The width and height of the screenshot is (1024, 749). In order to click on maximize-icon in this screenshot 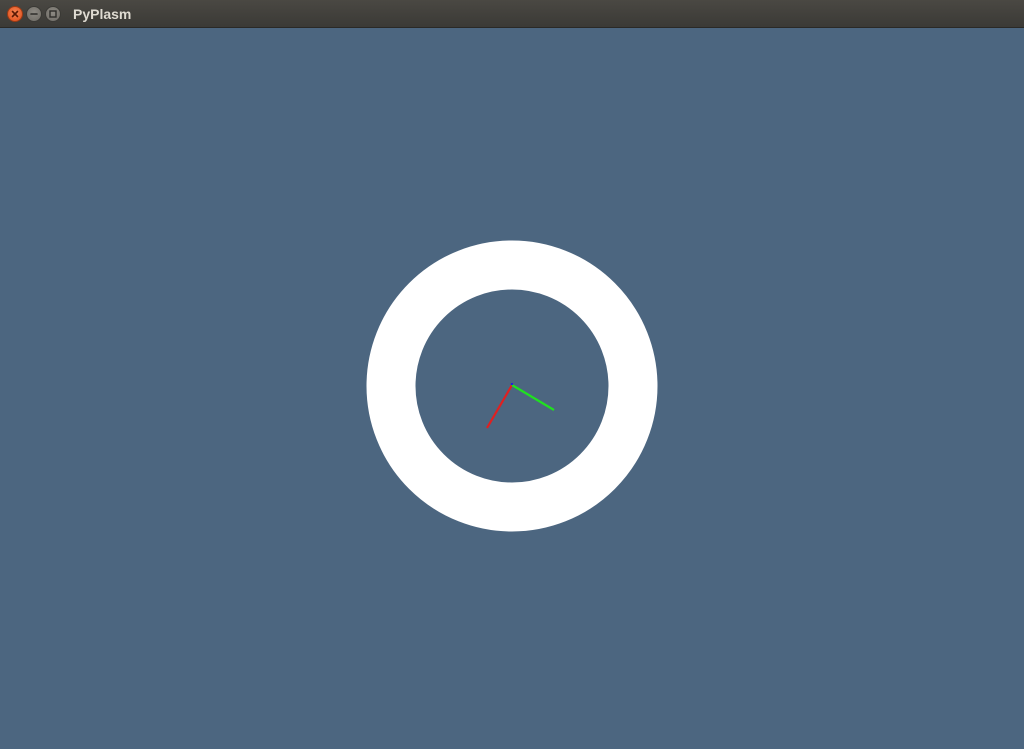, I will do `click(53, 14)`.